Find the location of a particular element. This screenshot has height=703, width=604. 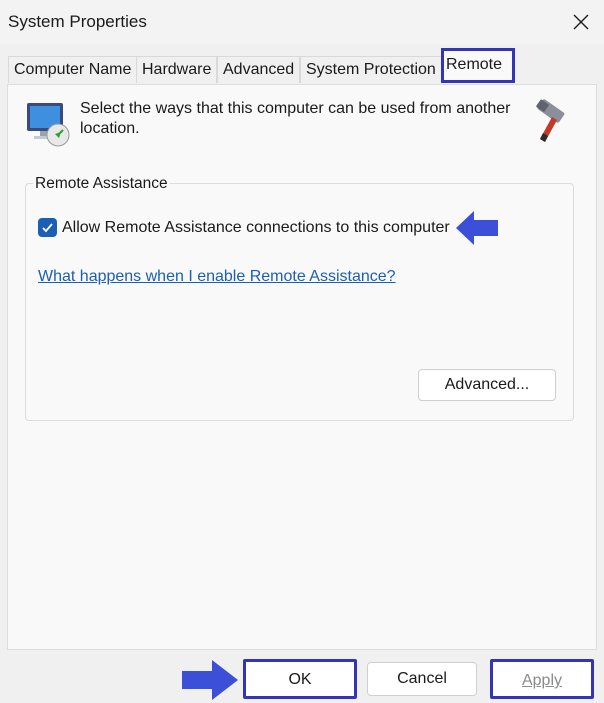

tab-advanced: Advanced is located at coordinates (259, 69).